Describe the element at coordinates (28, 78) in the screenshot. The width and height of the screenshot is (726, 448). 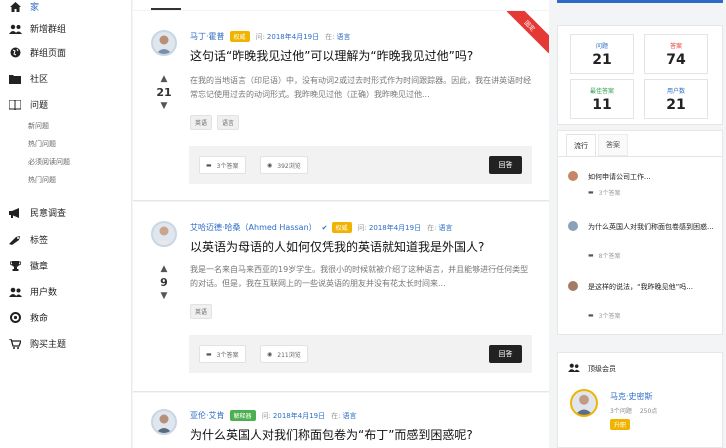
I see `nav-community: 社区` at that location.